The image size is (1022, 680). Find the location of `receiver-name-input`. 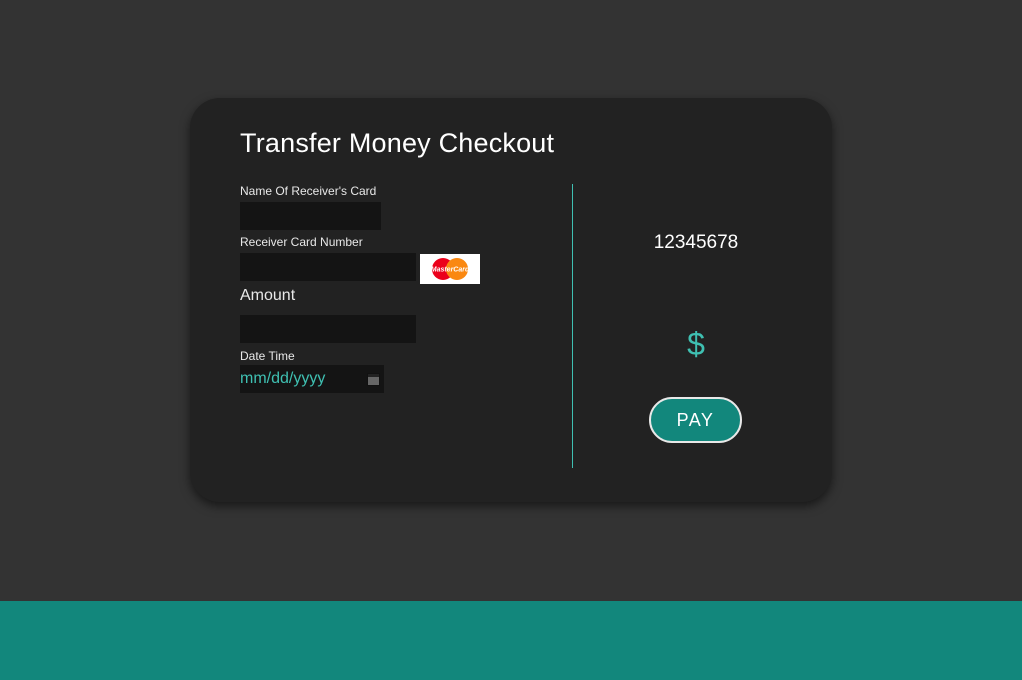

receiver-name-input is located at coordinates (310, 216).